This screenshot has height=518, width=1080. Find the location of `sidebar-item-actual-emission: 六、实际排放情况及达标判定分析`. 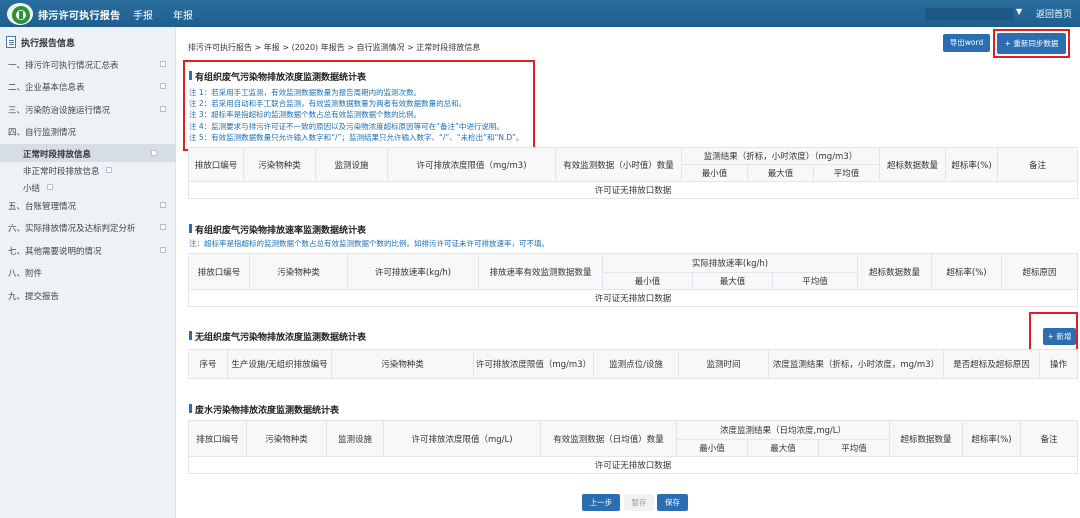

sidebar-item-actual-emission: 六、实际排放情况及达标判定分析 is located at coordinates (88, 227).